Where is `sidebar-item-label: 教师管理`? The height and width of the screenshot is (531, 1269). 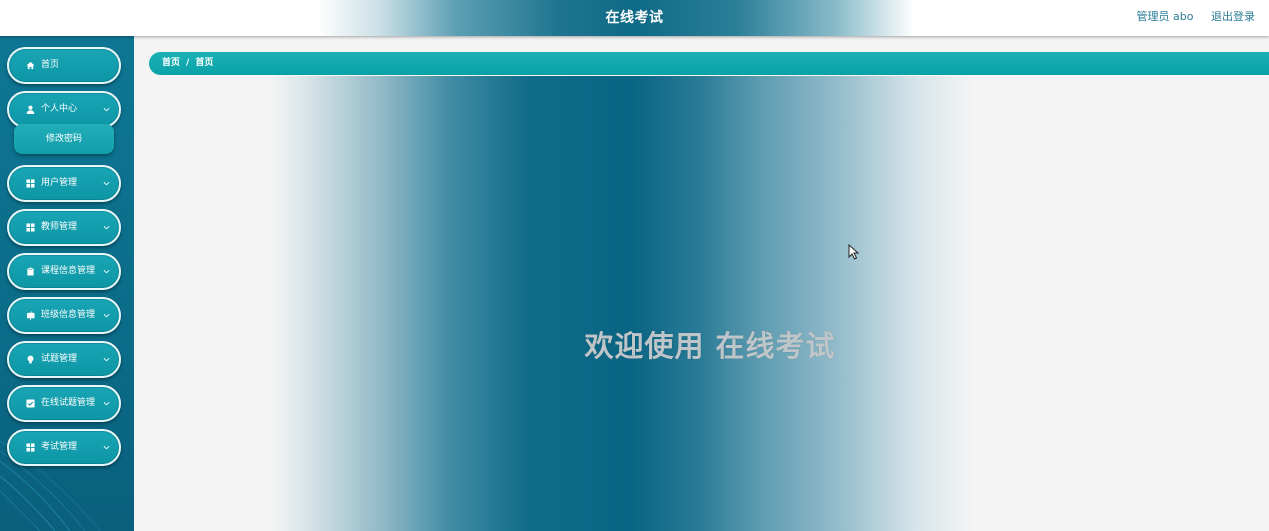
sidebar-item-label: 教师管理 is located at coordinates (59, 227).